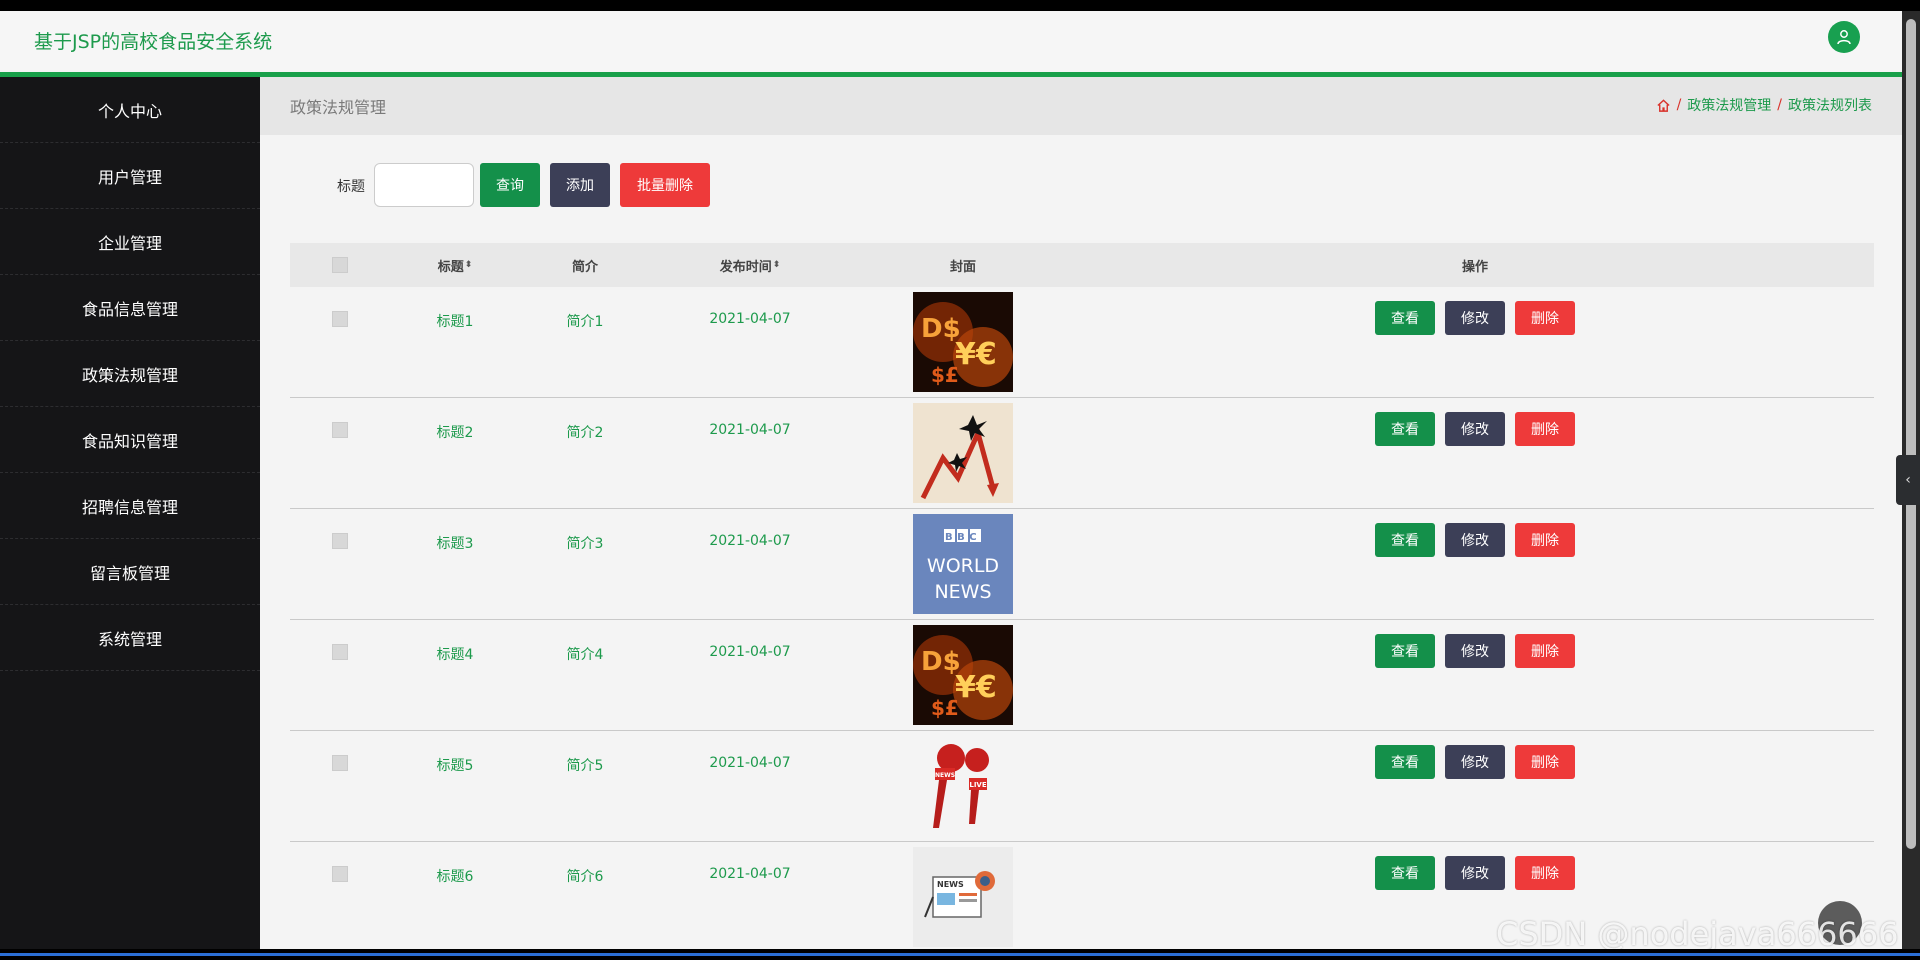 The height and width of the screenshot is (960, 1920). I want to click on header-ops: 操作, so click(1474, 267).